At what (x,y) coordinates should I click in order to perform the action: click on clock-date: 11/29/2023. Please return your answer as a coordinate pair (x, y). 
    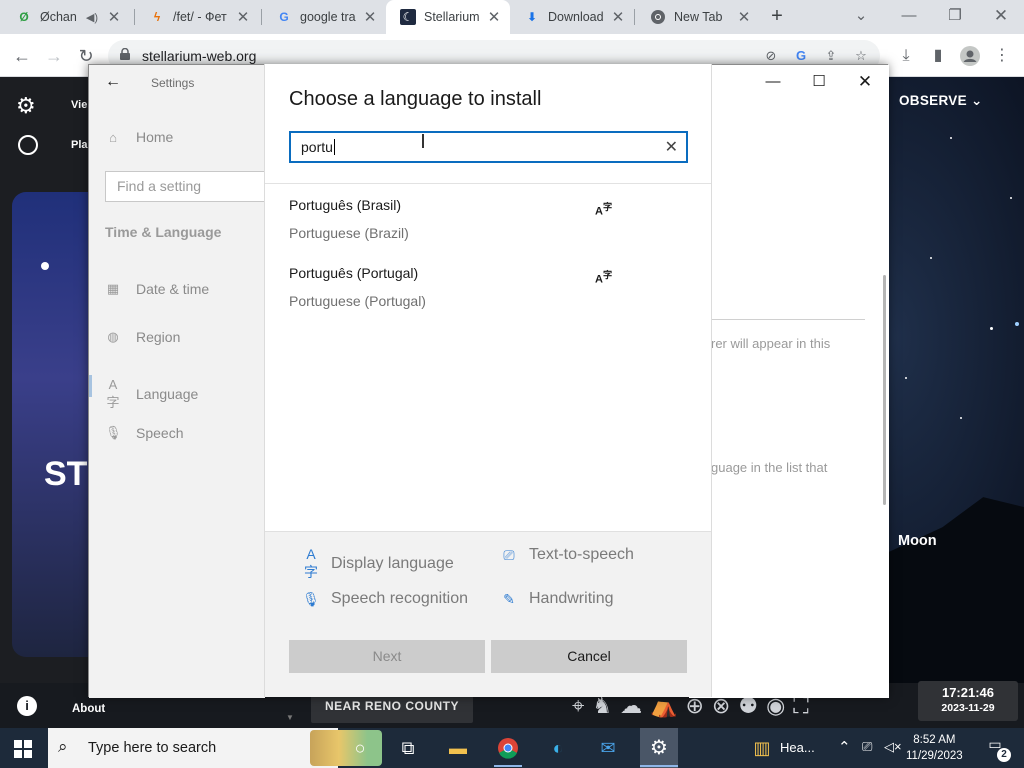
    Looking at the image, I should click on (934, 756).